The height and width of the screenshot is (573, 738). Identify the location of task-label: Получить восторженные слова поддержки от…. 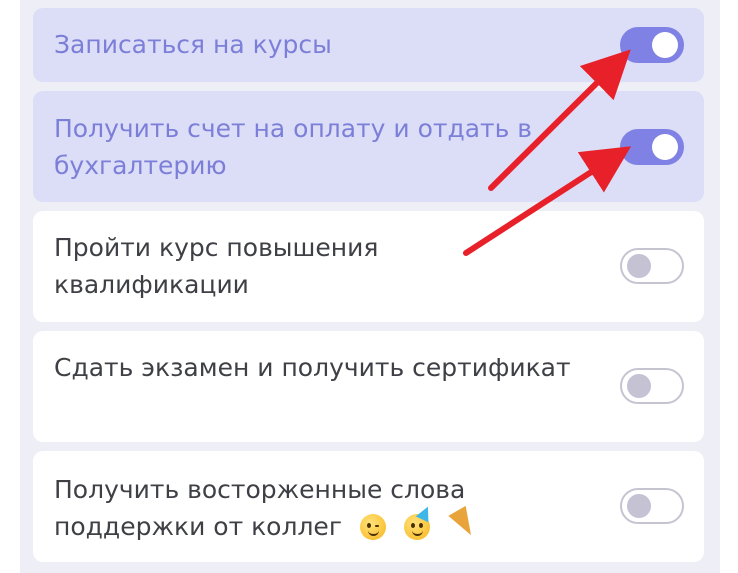
(314, 508).